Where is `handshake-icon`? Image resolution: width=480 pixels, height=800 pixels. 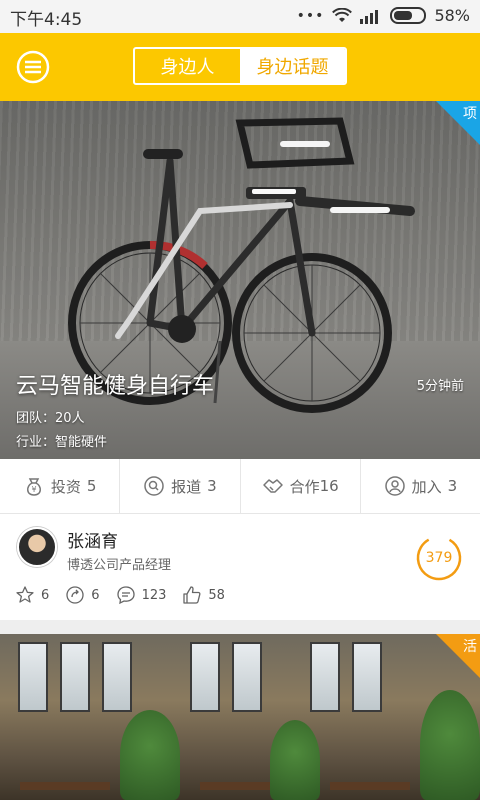 handshake-icon is located at coordinates (272, 486).